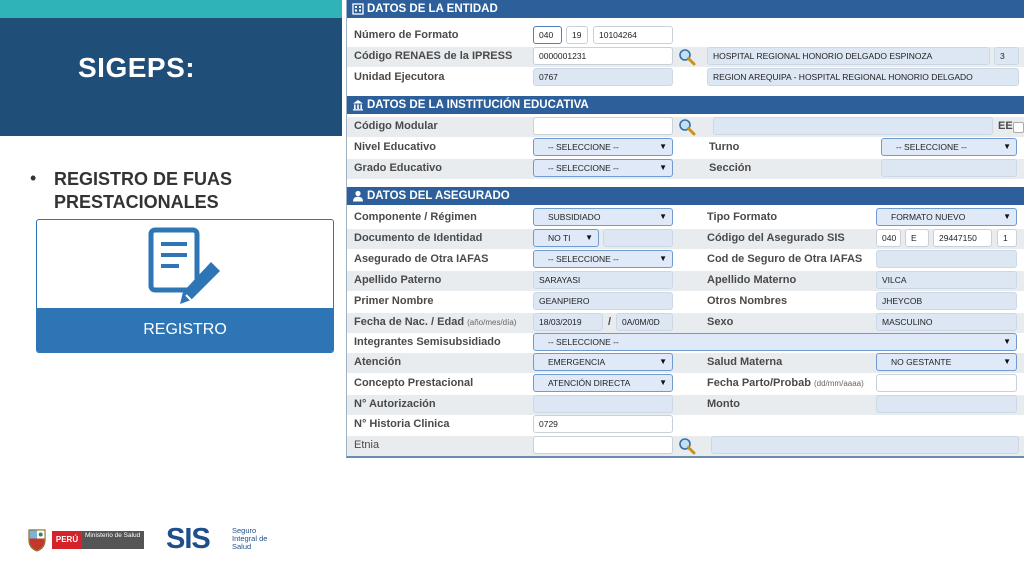 The image size is (1024, 576). I want to click on sis-logo: SIS Seguro Integral de Salud, so click(216, 540).